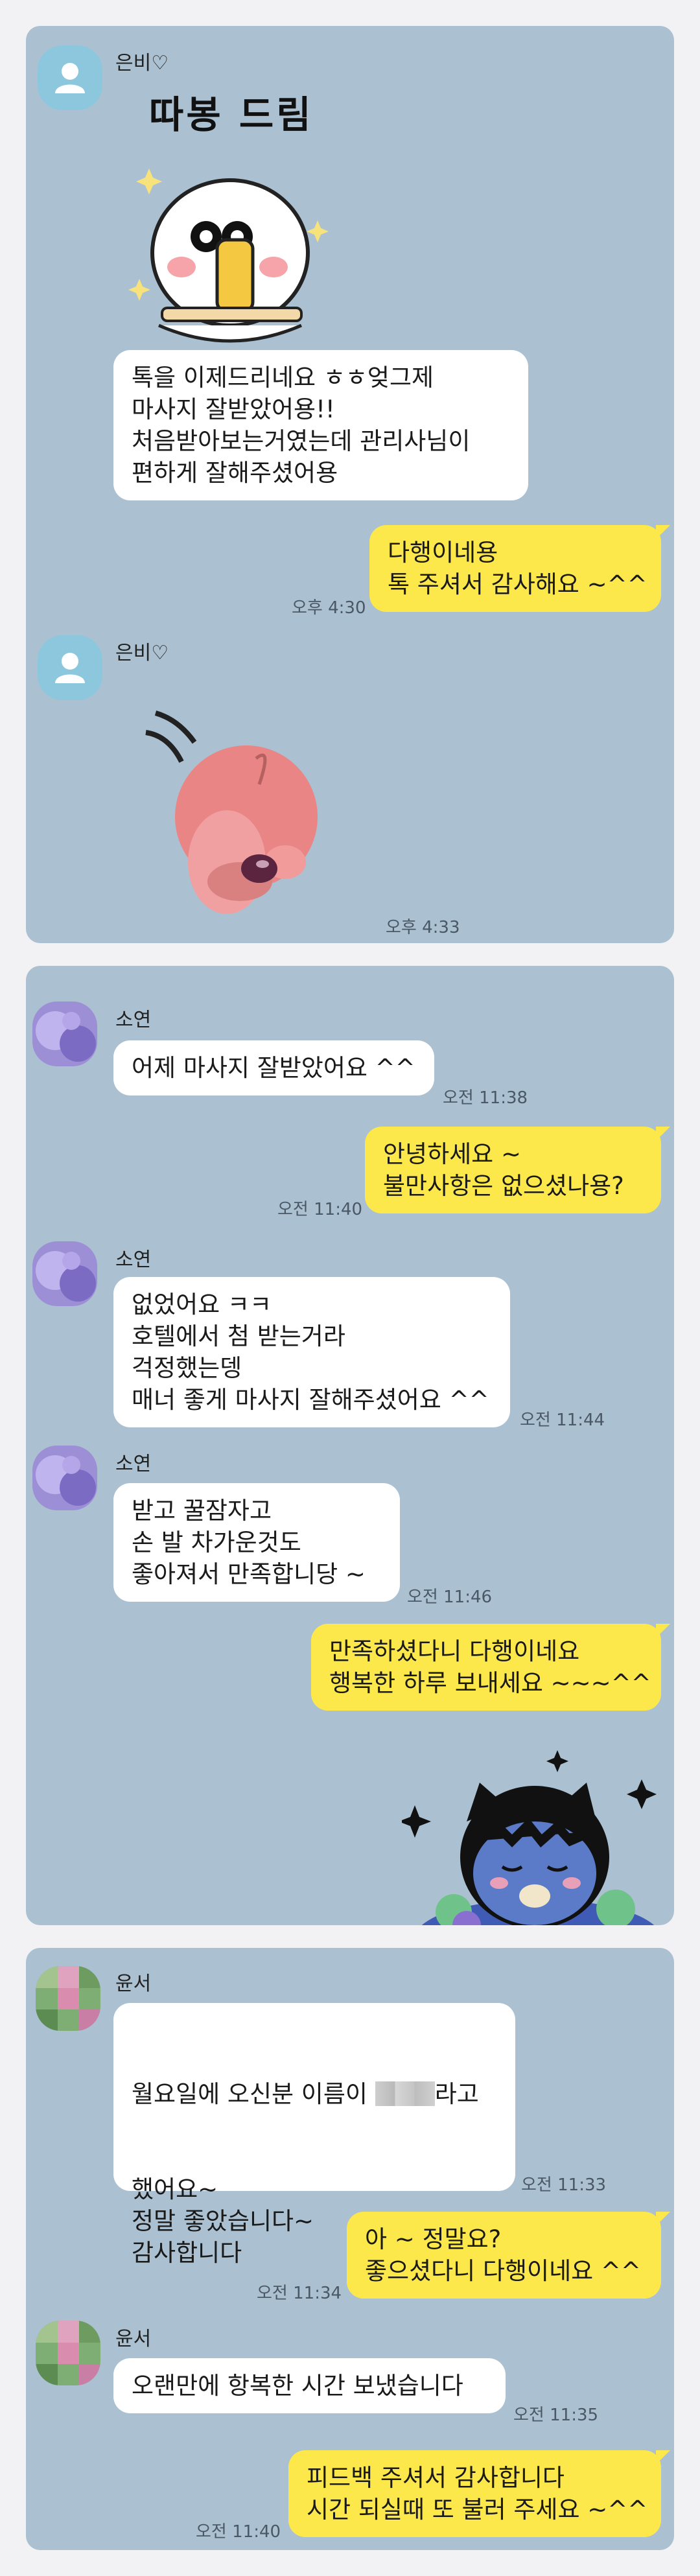  I want to click on message-time: 오전 11:46, so click(450, 1597).